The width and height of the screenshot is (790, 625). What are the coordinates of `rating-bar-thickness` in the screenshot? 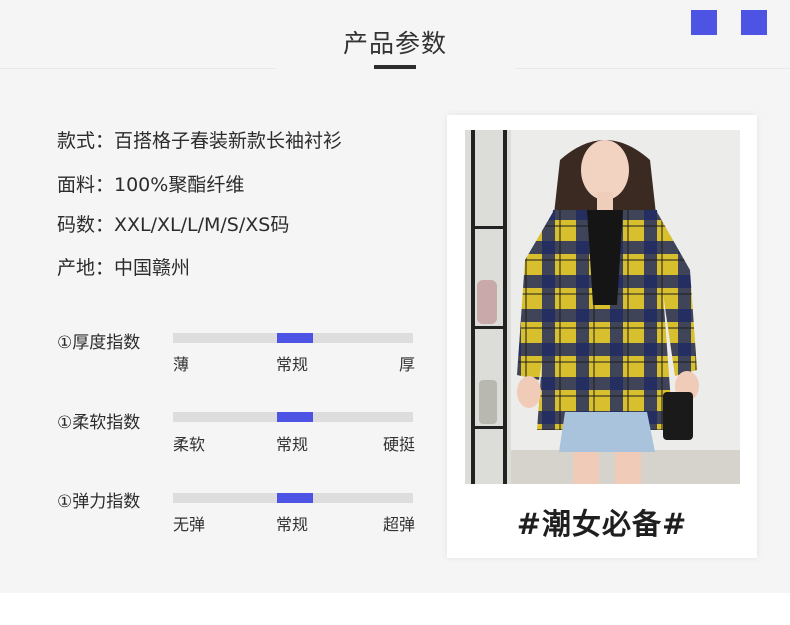 It's located at (293, 338).